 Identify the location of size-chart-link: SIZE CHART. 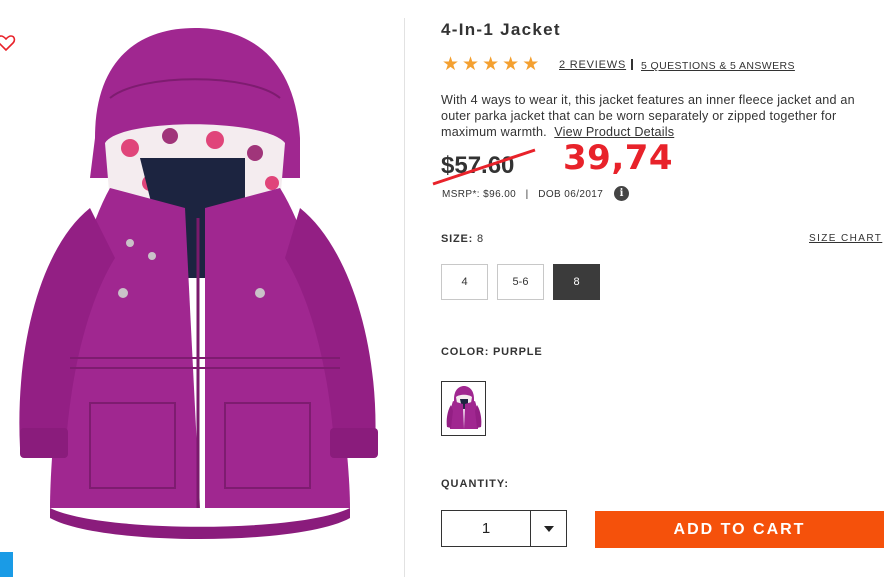
(845, 238).